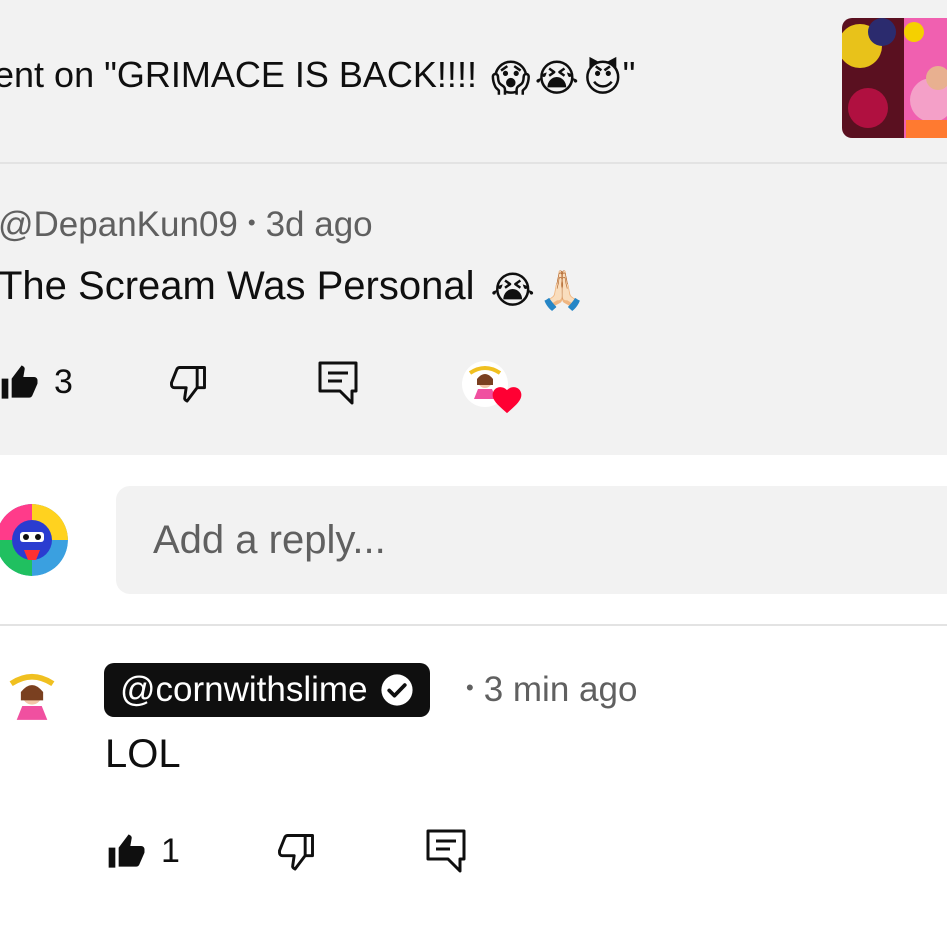  What do you see at coordinates (244, 689) in the screenshot?
I see `reply-author: @cornwithslime` at bounding box center [244, 689].